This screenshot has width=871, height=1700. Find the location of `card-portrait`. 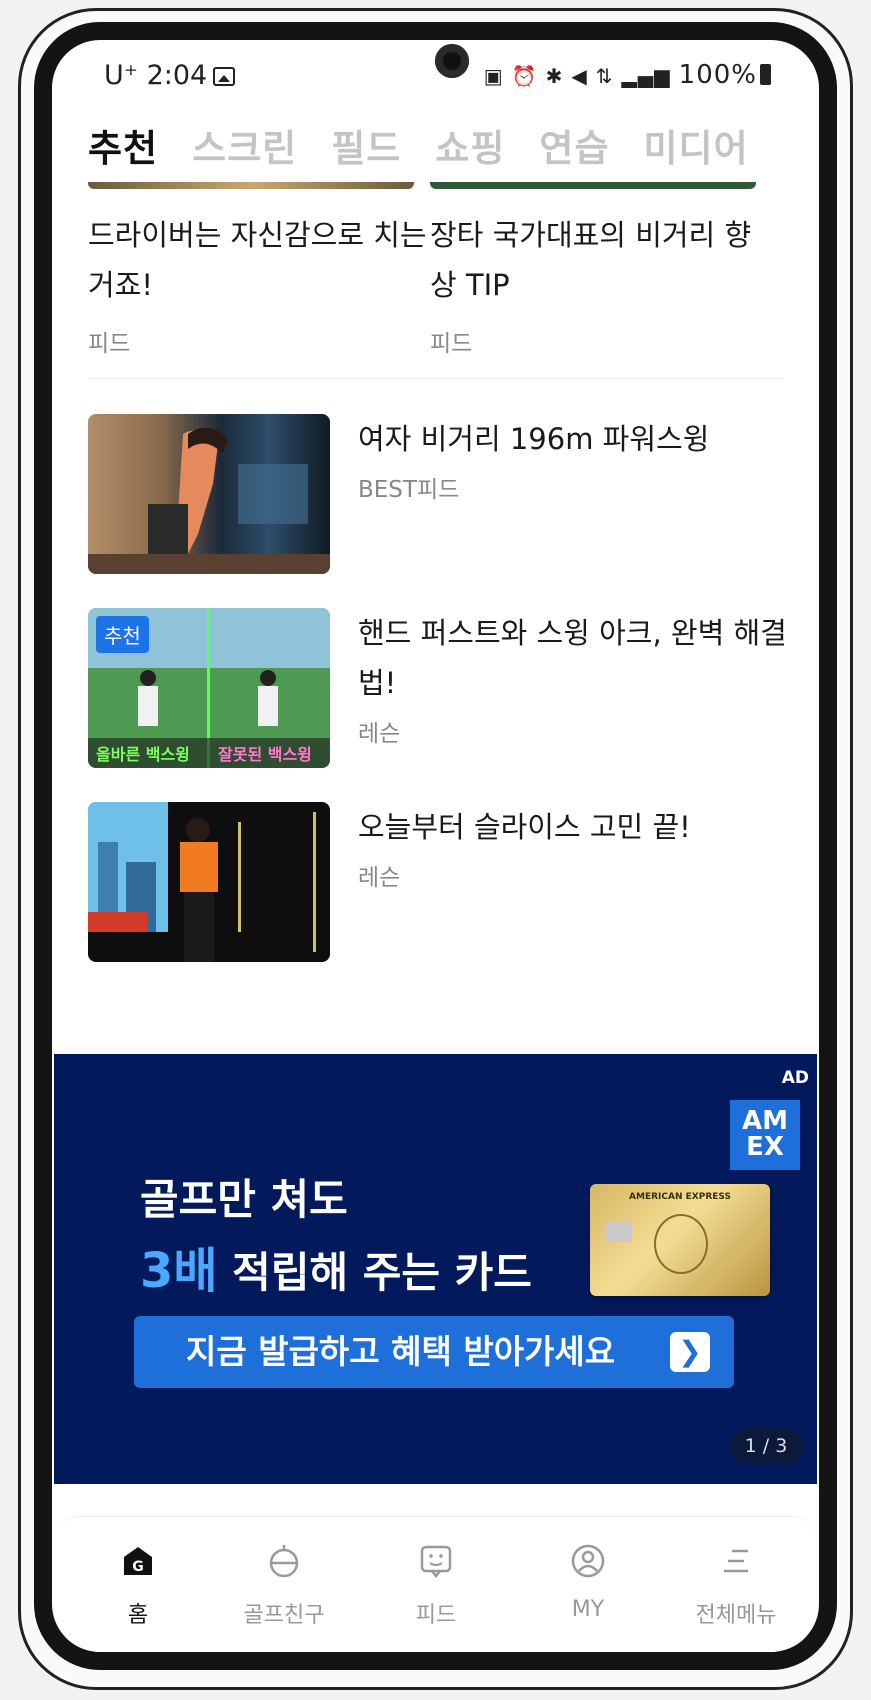

card-portrait is located at coordinates (681, 1244).